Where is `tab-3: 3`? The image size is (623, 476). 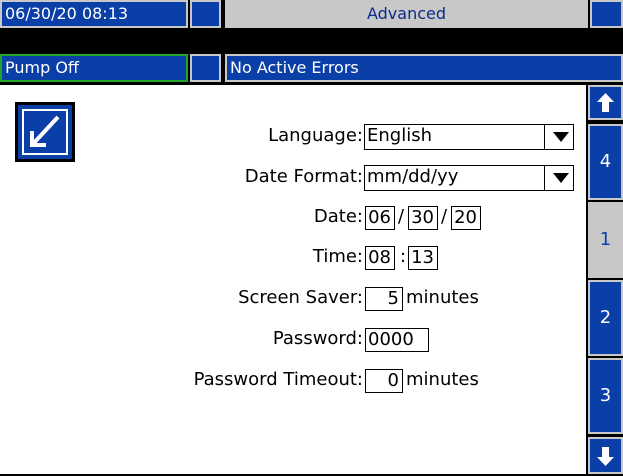 tab-3: 3 is located at coordinates (605, 396).